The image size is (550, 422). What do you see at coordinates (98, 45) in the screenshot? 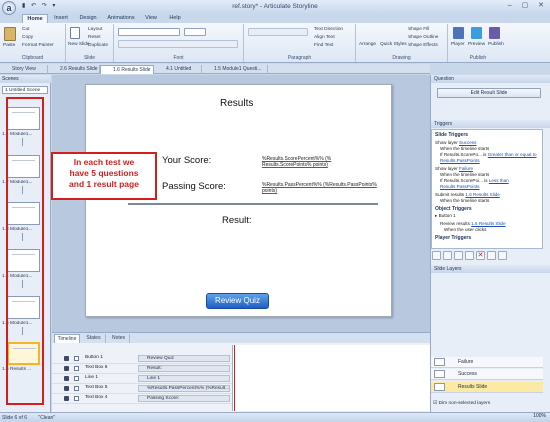
I see `duplicate-button: Duplicate` at bounding box center [98, 45].